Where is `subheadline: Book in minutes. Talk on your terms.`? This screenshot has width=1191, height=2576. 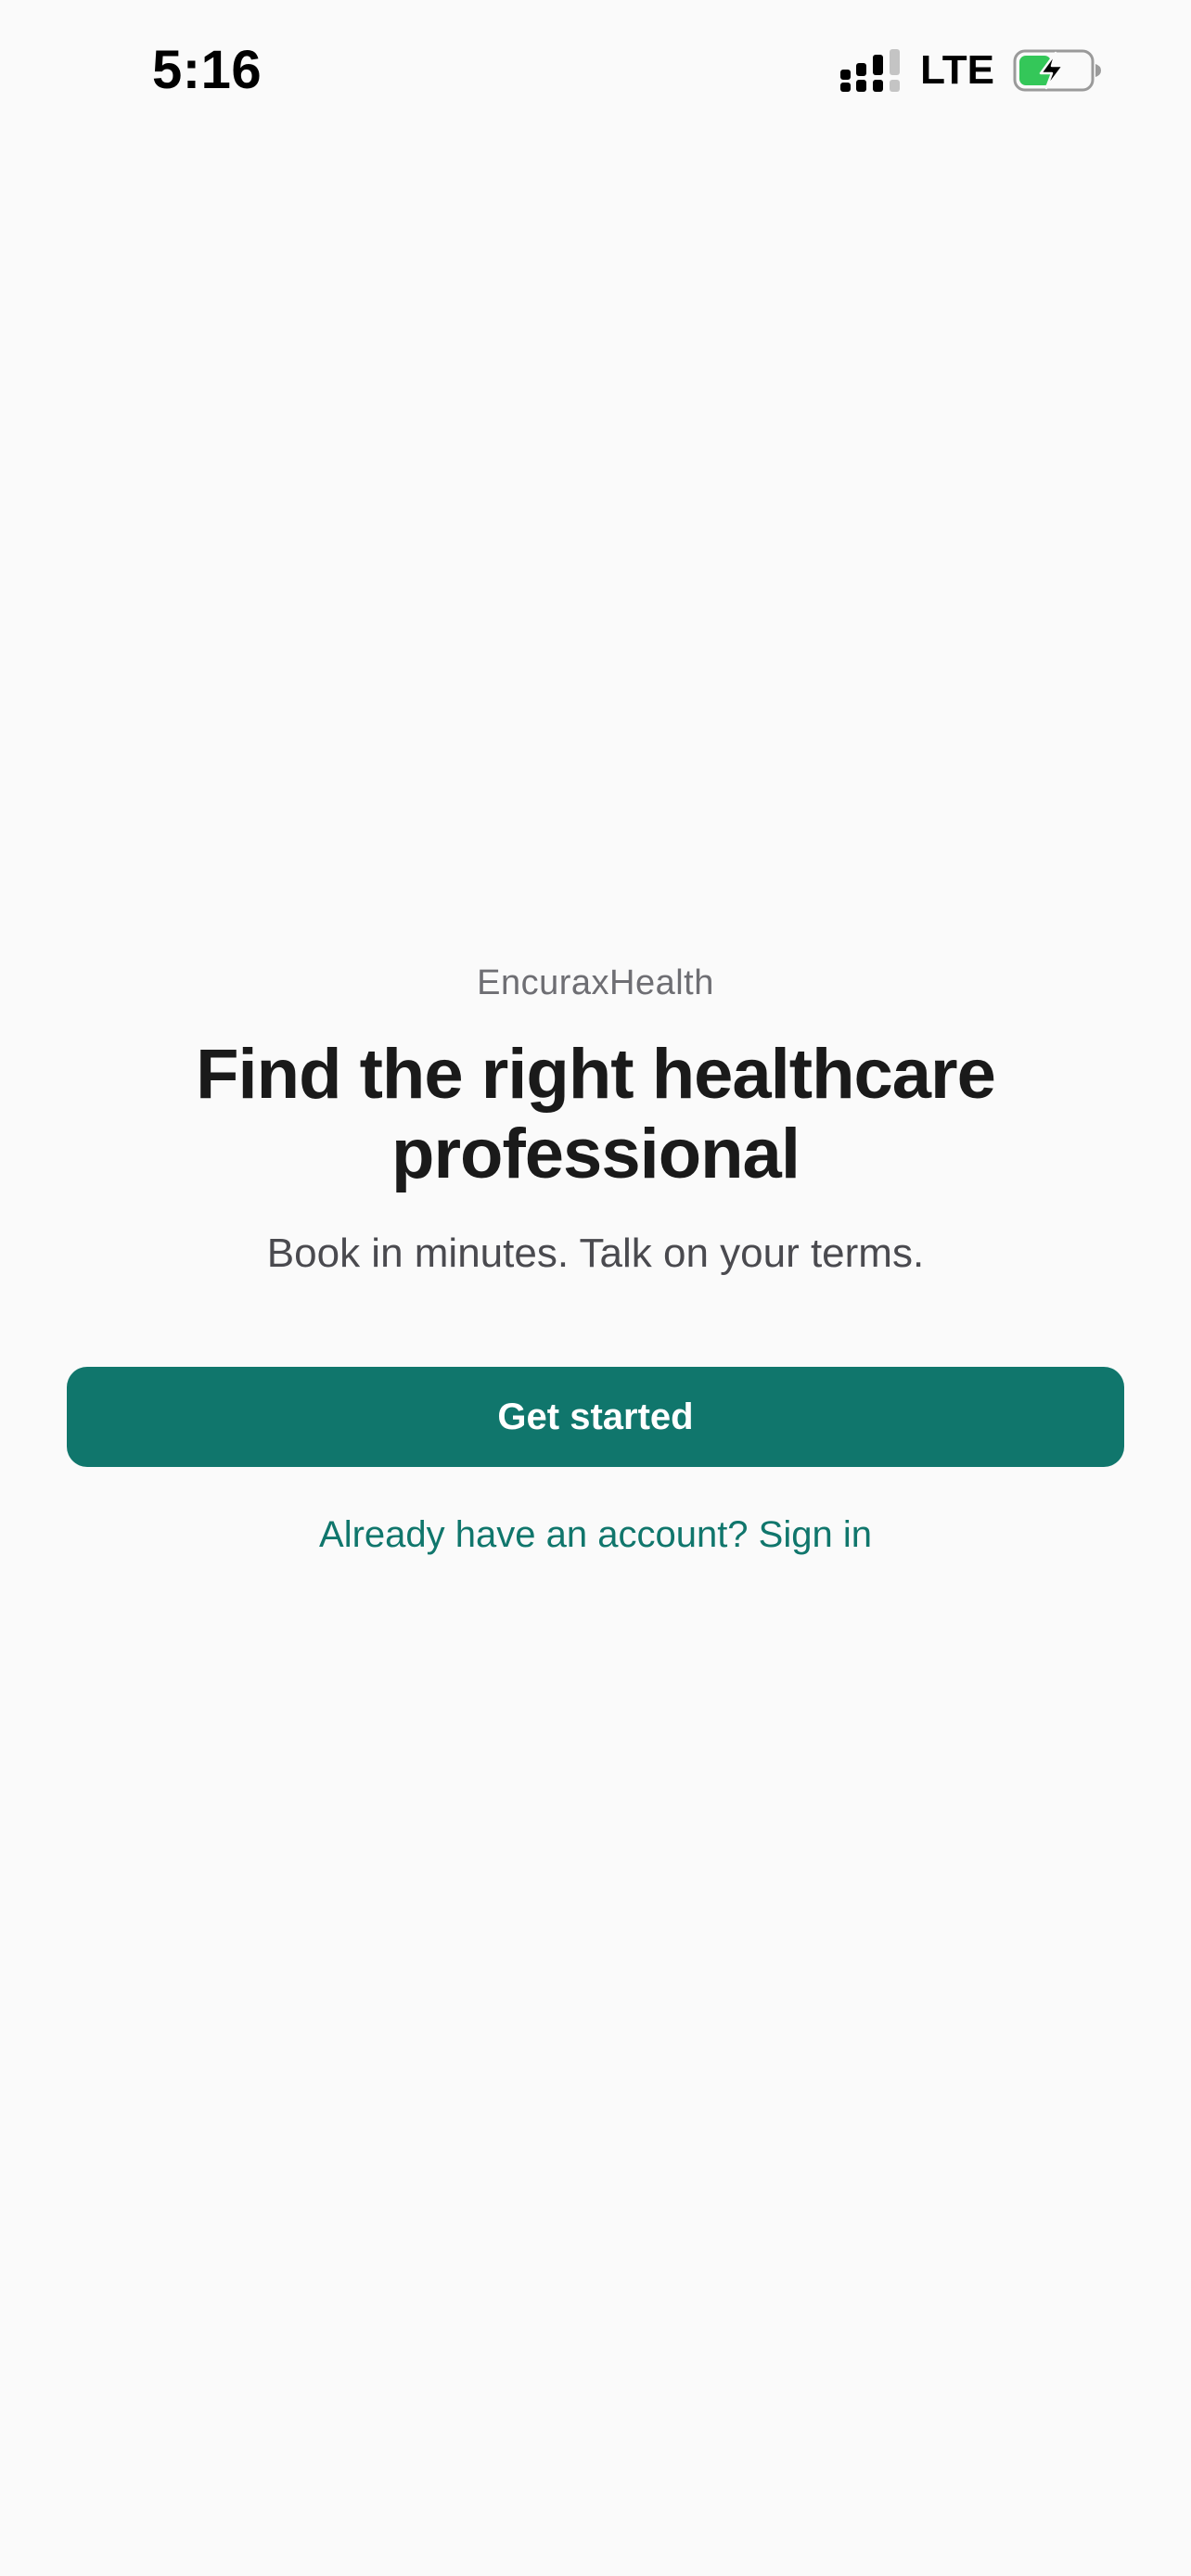 subheadline: Book in minutes. Talk on your terms. is located at coordinates (595, 1253).